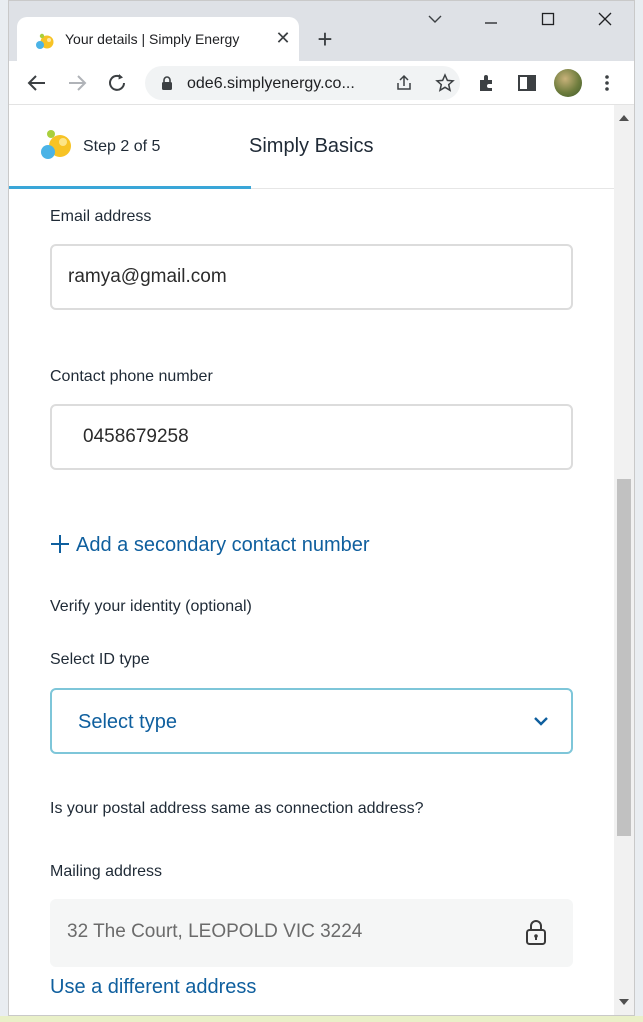 The width and height of the screenshot is (643, 1022). Describe the element at coordinates (56, 144) in the screenshot. I see `simply-energy-logo-icon` at that location.